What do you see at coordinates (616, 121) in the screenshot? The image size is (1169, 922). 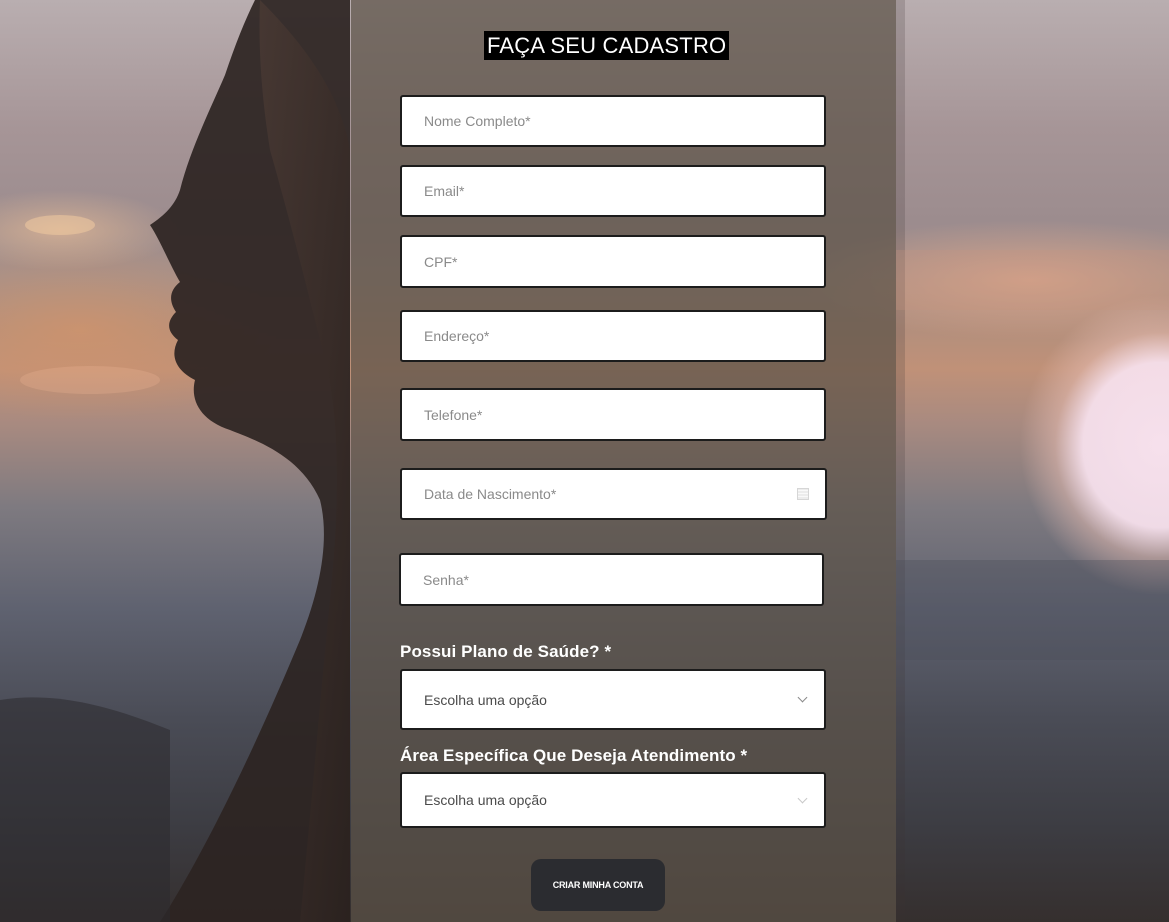 I see `full-name-input` at bounding box center [616, 121].